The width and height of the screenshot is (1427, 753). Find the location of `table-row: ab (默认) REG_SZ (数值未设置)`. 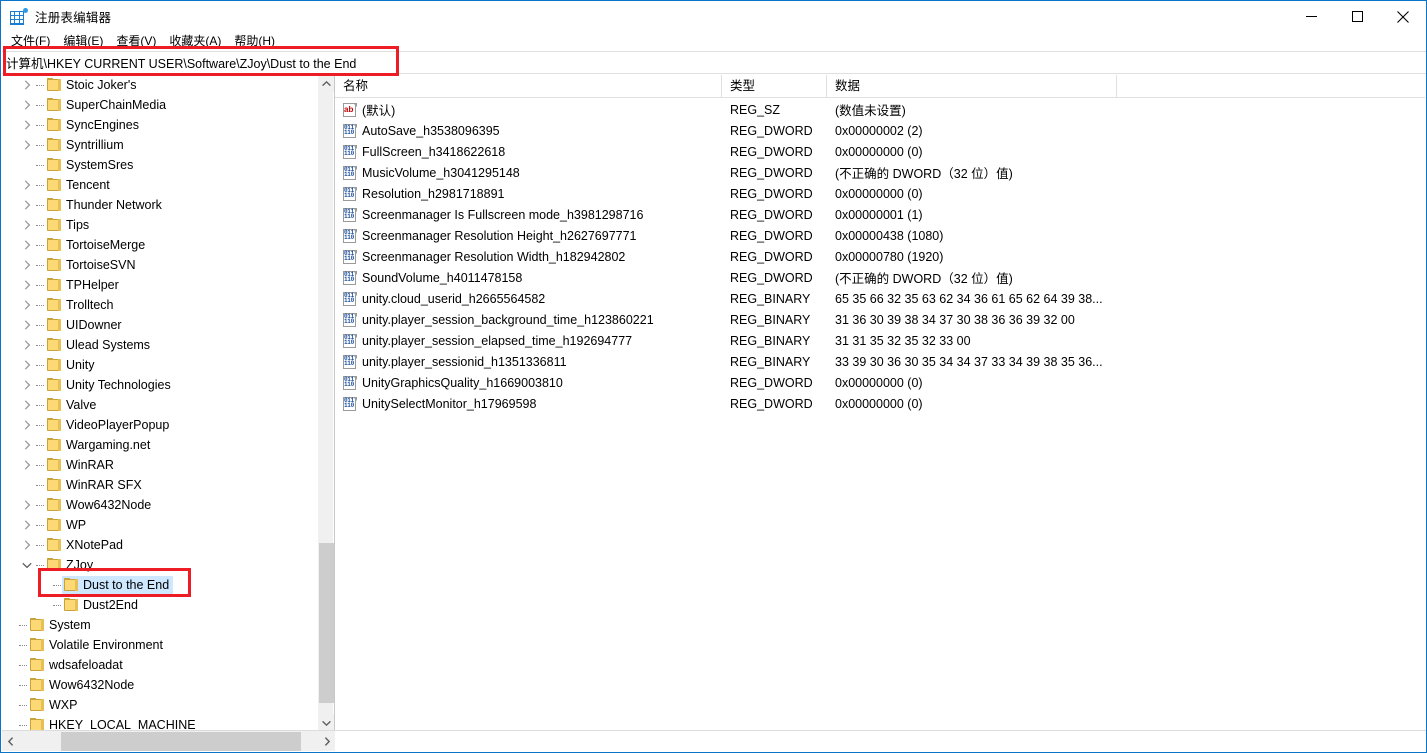

table-row: ab (默认) REG_SZ (数值未设置) is located at coordinates (880, 109).